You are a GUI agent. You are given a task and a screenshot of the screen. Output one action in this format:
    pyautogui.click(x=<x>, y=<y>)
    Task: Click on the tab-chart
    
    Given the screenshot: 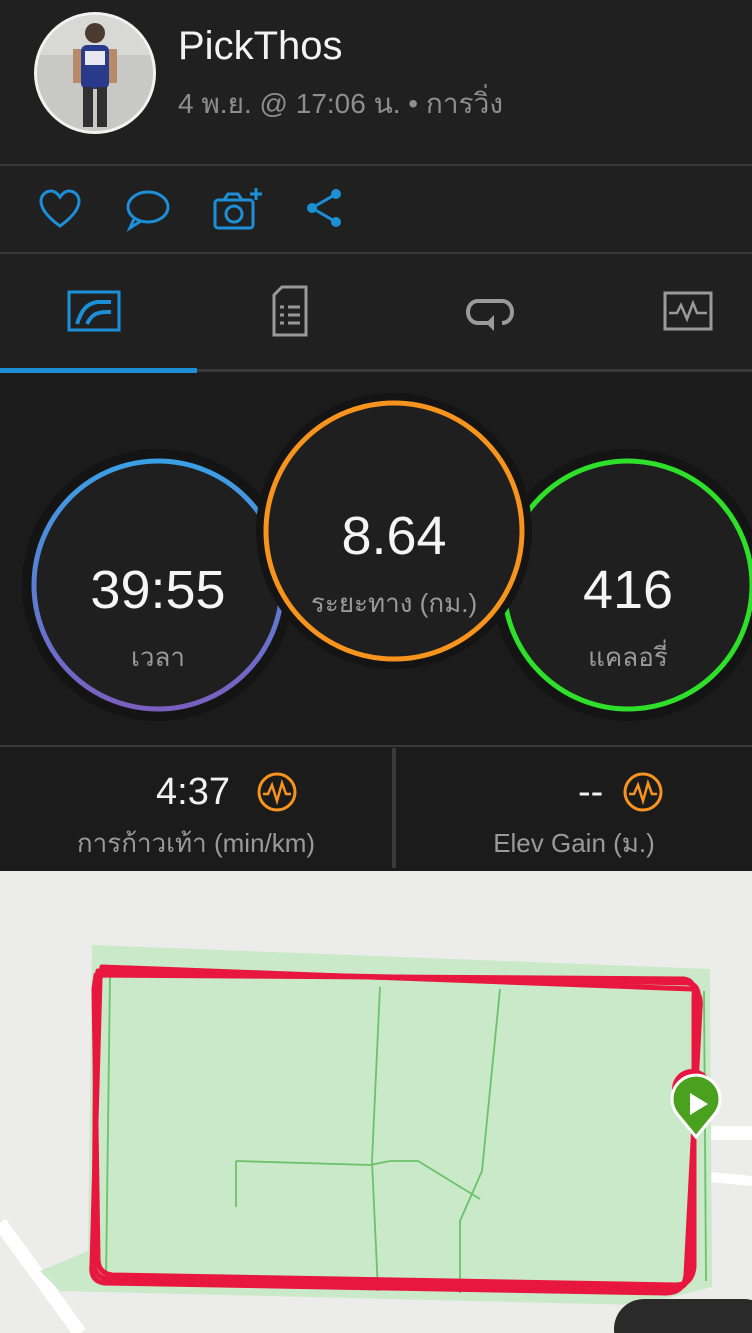 What is the action you would take?
    pyautogui.click(x=673, y=311)
    